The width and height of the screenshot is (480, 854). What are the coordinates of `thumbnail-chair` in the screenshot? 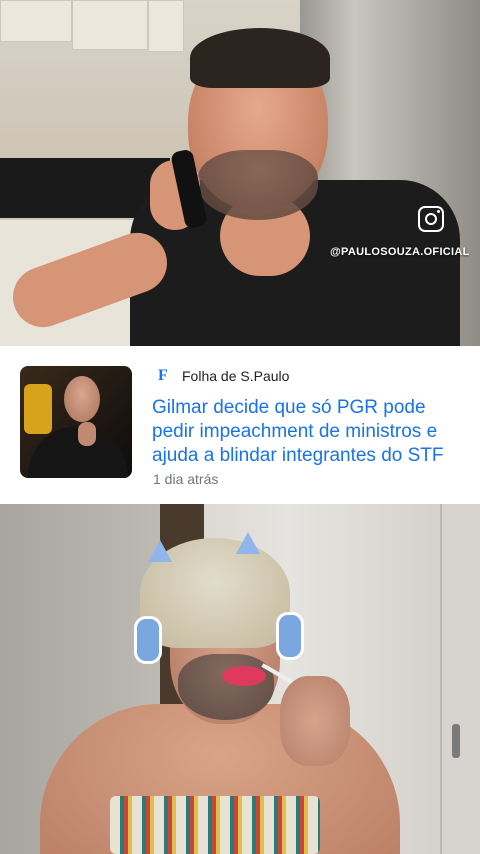 It's located at (38, 409).